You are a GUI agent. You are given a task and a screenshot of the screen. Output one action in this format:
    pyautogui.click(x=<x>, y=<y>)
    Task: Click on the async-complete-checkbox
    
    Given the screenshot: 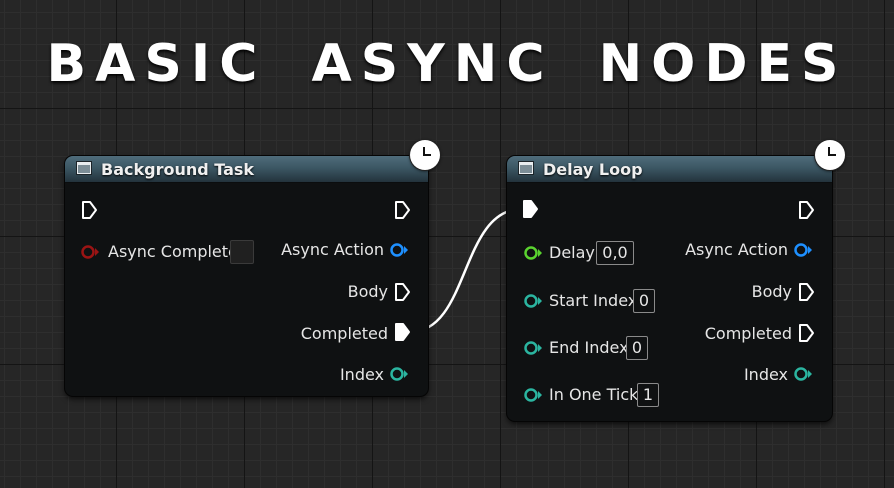 What is the action you would take?
    pyautogui.click(x=242, y=252)
    